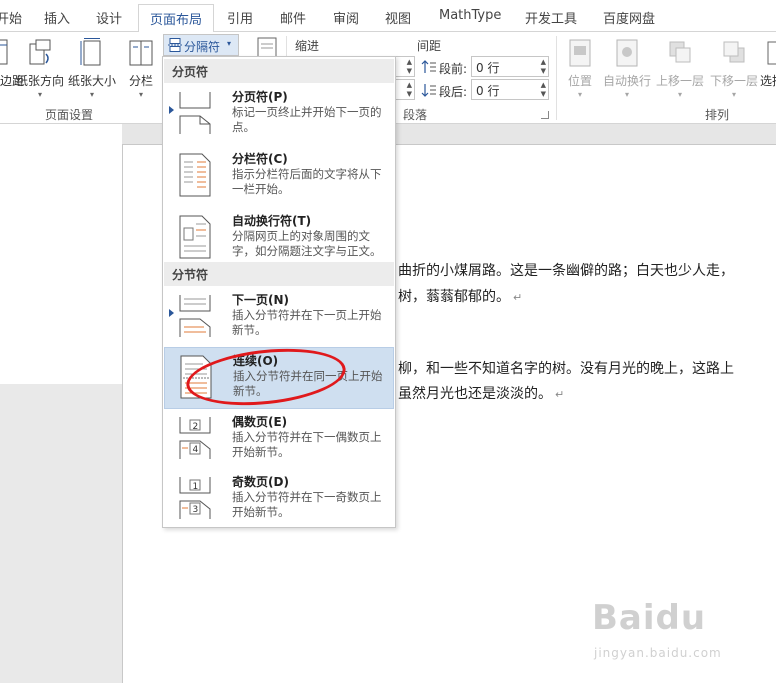 The image size is (776, 683). Describe the element at coordinates (279, 440) in the screenshot. I see `menu-item-even-page: 24 偶数页(E) 插入分节符并在下一偶数页上开始新节。` at that location.